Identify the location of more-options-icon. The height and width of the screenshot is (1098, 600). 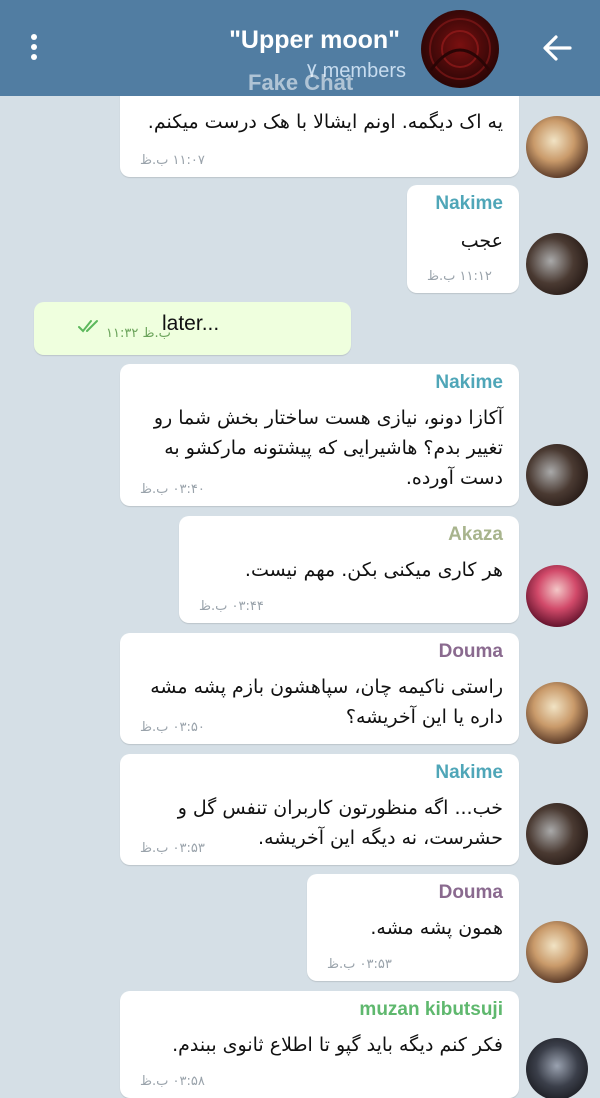
(34, 50).